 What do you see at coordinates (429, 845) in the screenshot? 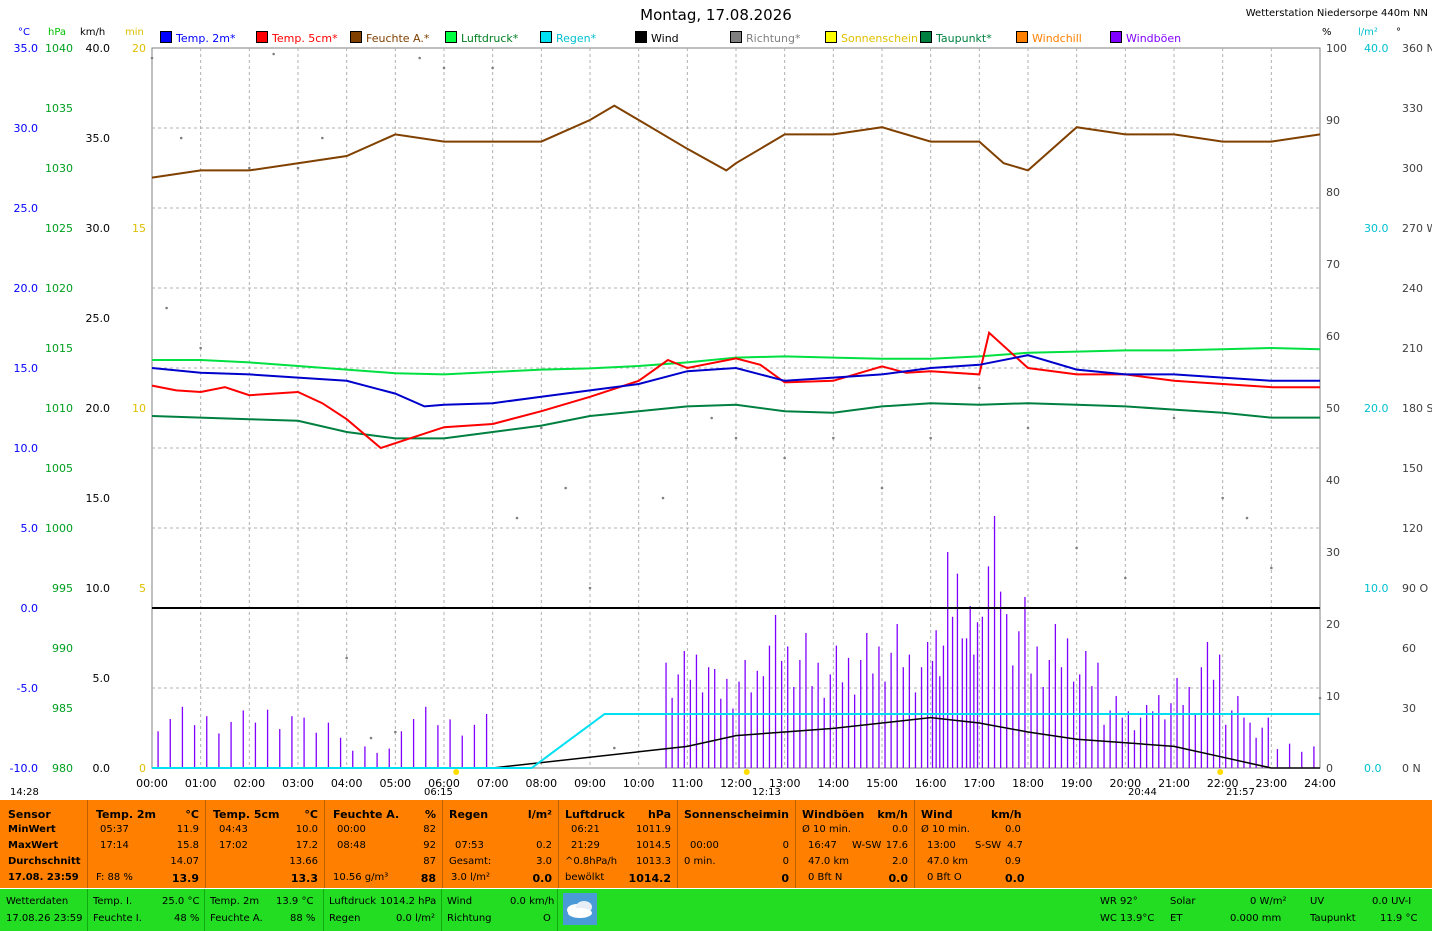
I see `feuchte-max-value: 92` at bounding box center [429, 845].